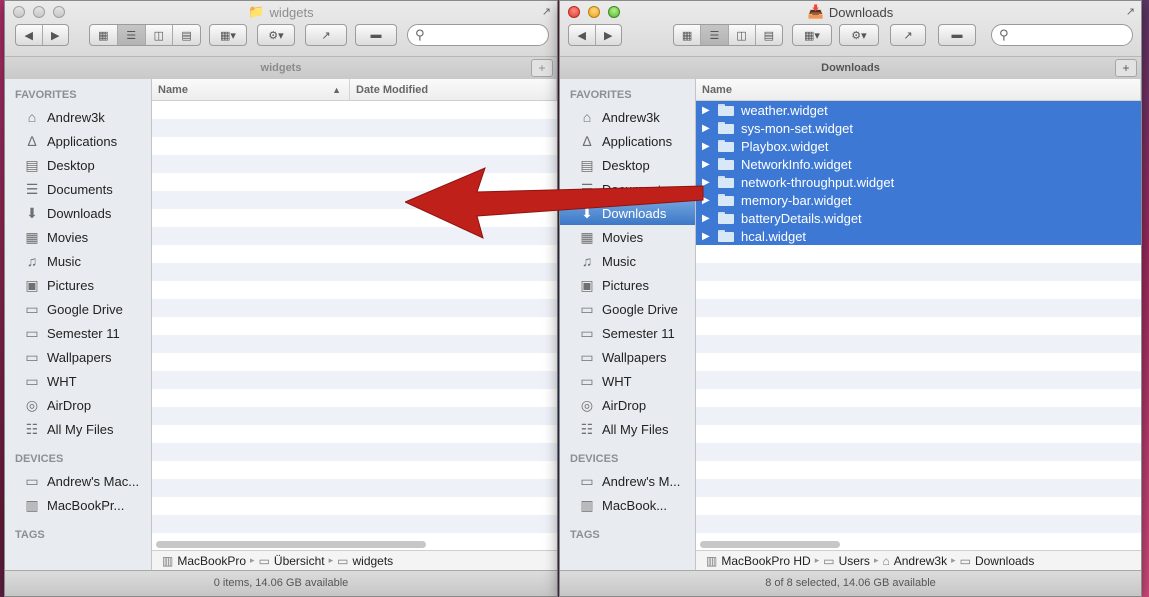 The height and width of the screenshot is (597, 1149). Describe the element at coordinates (281, 67) in the screenshot. I see `tab-widgets: widgets +` at that location.